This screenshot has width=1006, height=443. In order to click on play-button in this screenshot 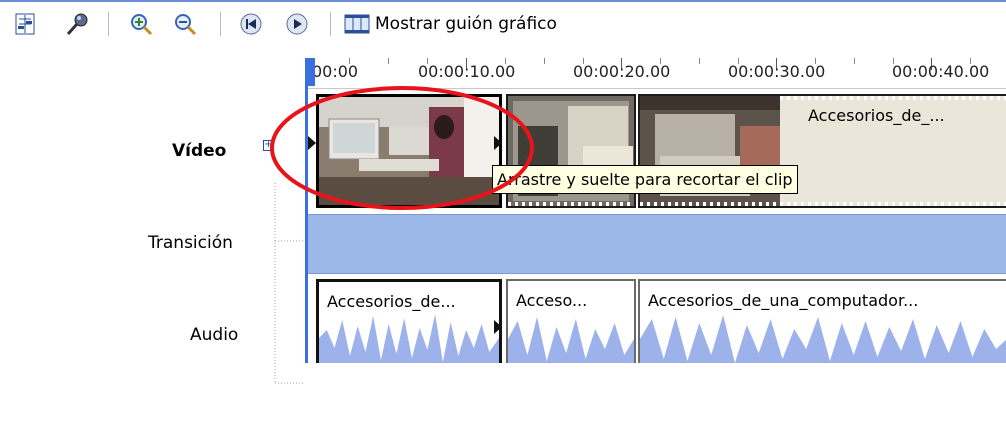, I will do `click(297, 24)`.